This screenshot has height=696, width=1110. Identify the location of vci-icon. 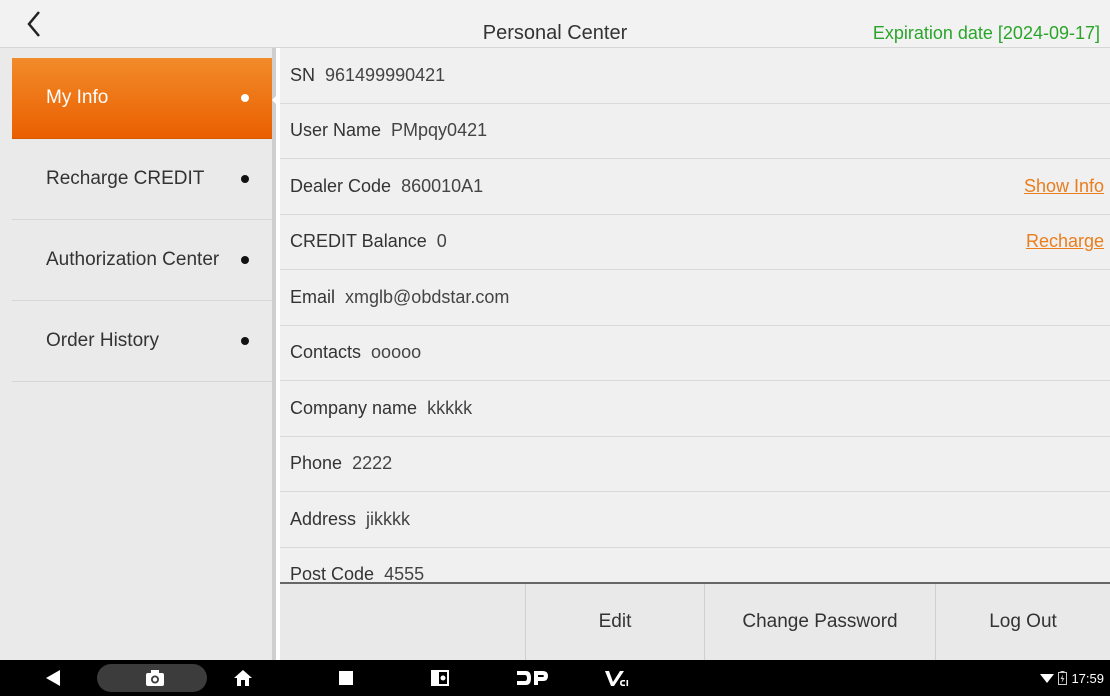
(617, 678).